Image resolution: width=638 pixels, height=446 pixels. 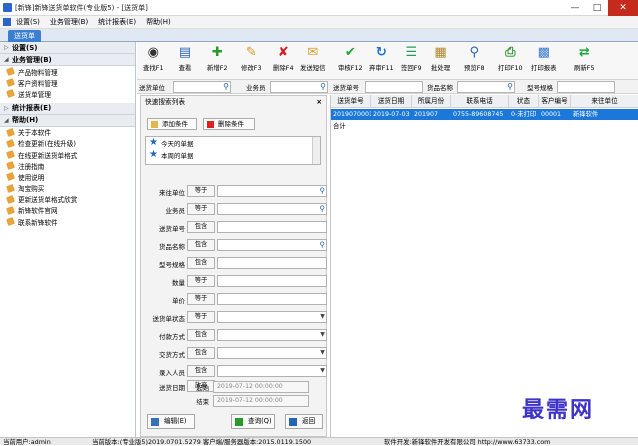 I want to click on unapprove-button: ↻ 弃审F11, so click(x=381, y=62).